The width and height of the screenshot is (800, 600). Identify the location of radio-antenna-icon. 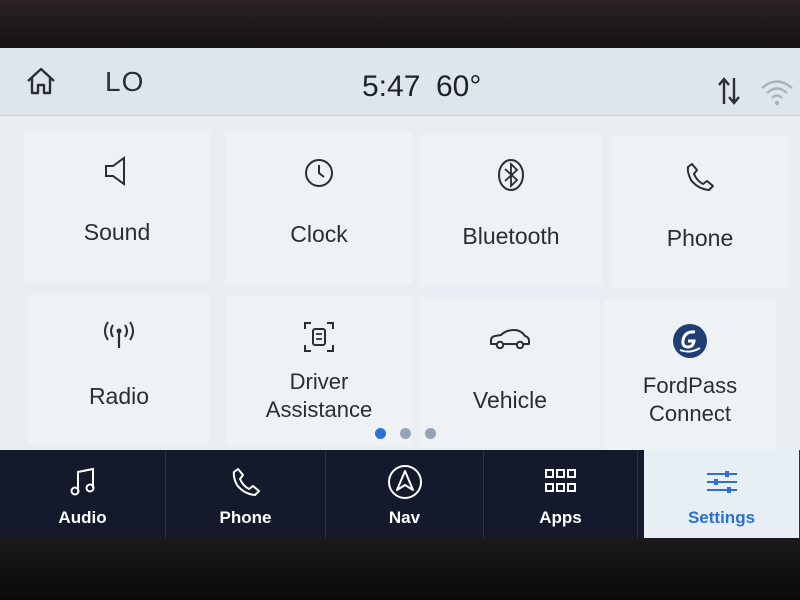
(119, 334).